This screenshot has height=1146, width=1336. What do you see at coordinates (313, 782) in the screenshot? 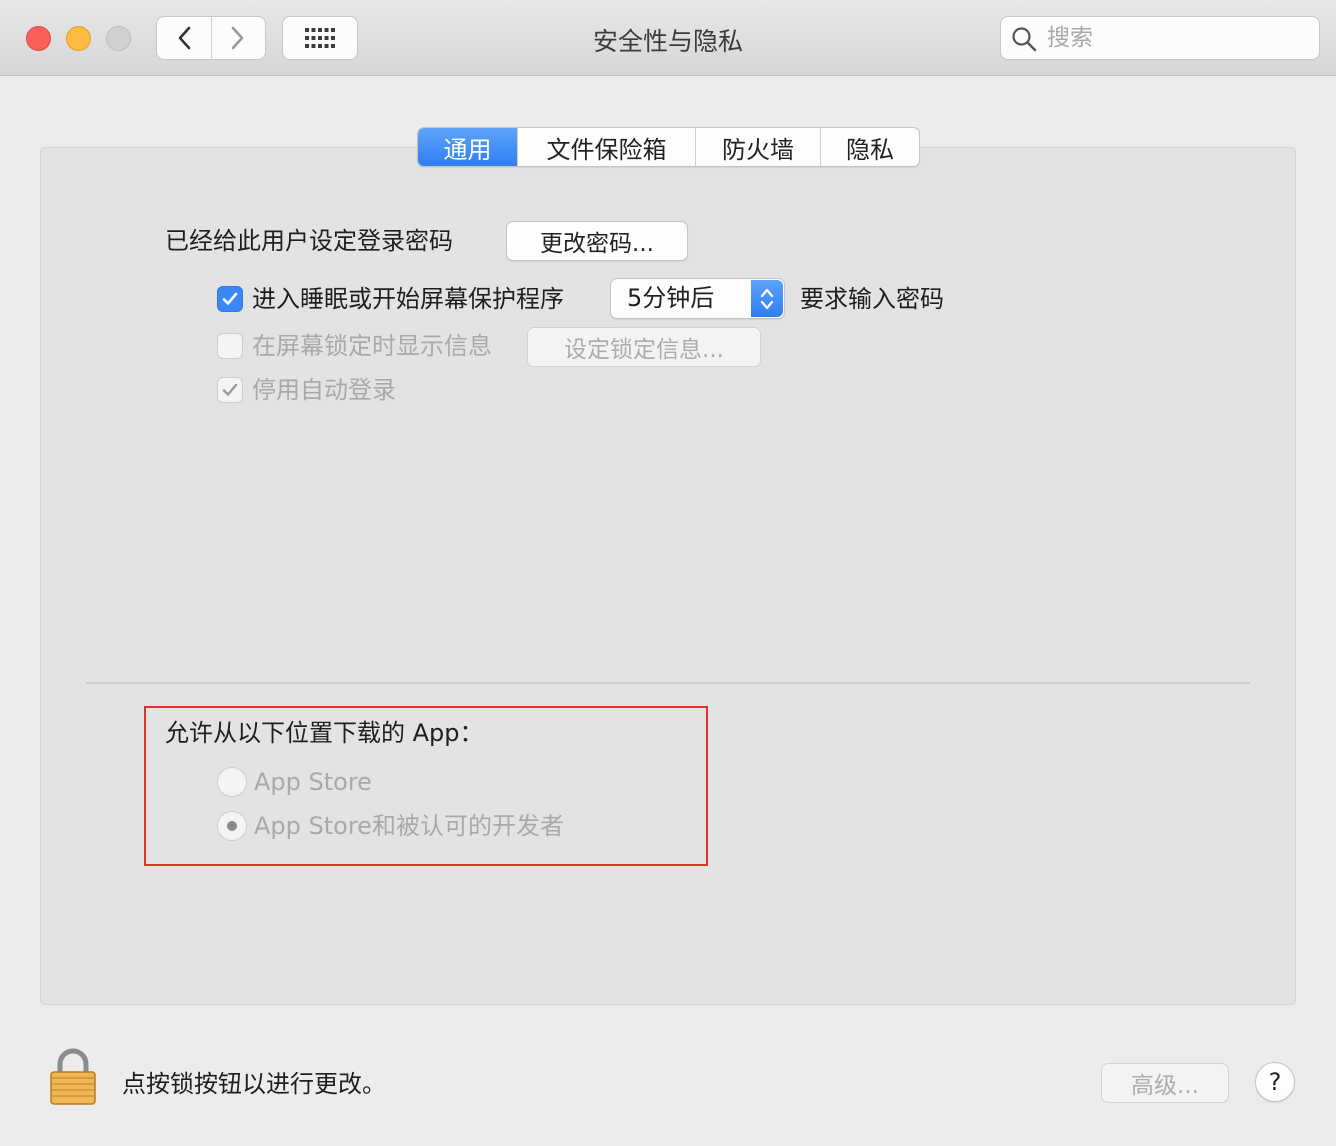
I see `radio-app-store-label: App Store` at bounding box center [313, 782].